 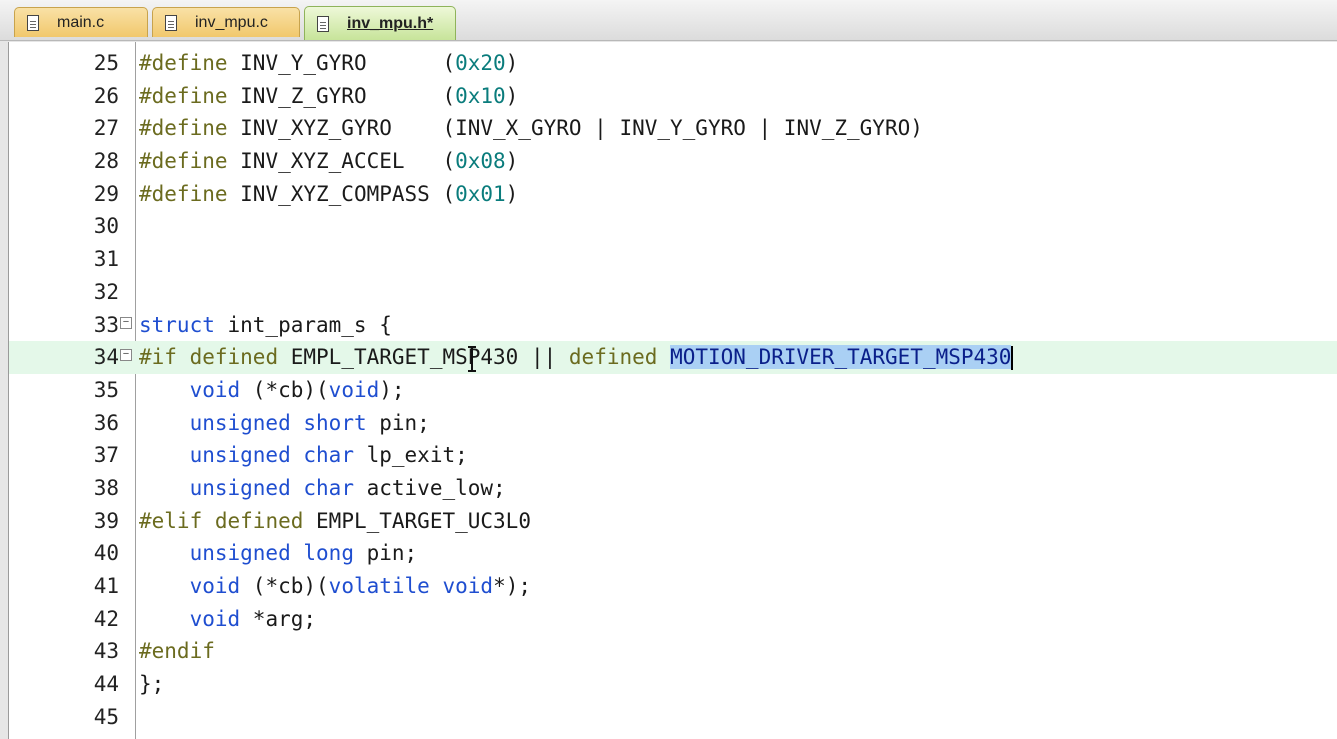 I want to click on code-line: 39 #elif defined EMPL_TARGET_UC3L0, so click(x=673, y=521).